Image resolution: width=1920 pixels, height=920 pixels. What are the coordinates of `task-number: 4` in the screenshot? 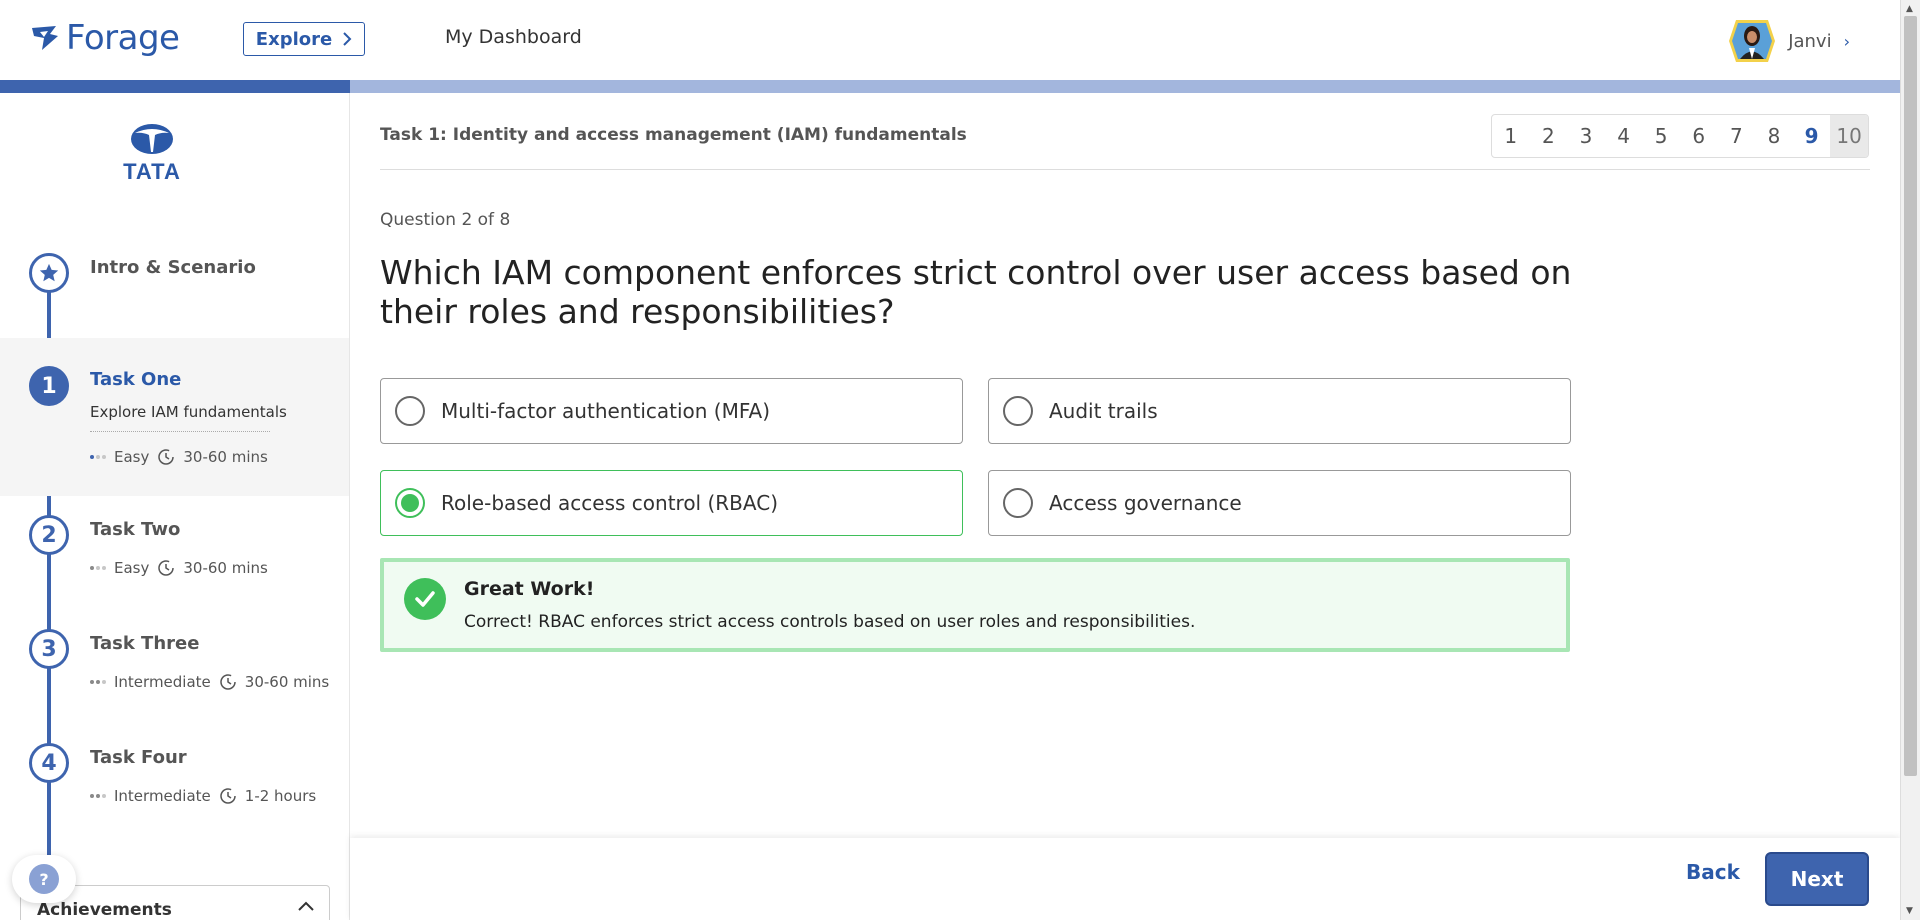 It's located at (49, 763).